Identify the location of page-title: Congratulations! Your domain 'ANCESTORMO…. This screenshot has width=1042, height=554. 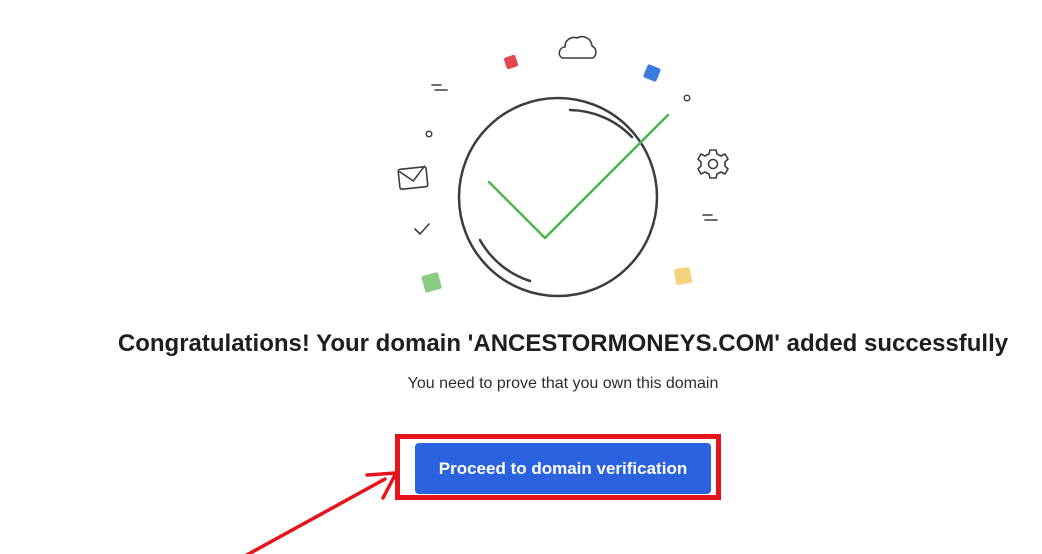
(563, 343).